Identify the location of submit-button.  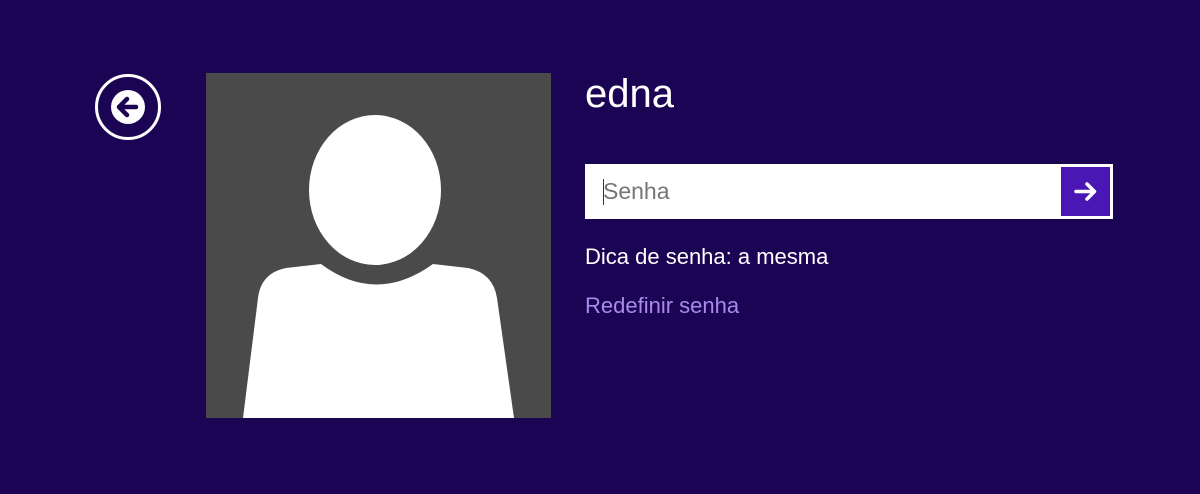
(1085, 191).